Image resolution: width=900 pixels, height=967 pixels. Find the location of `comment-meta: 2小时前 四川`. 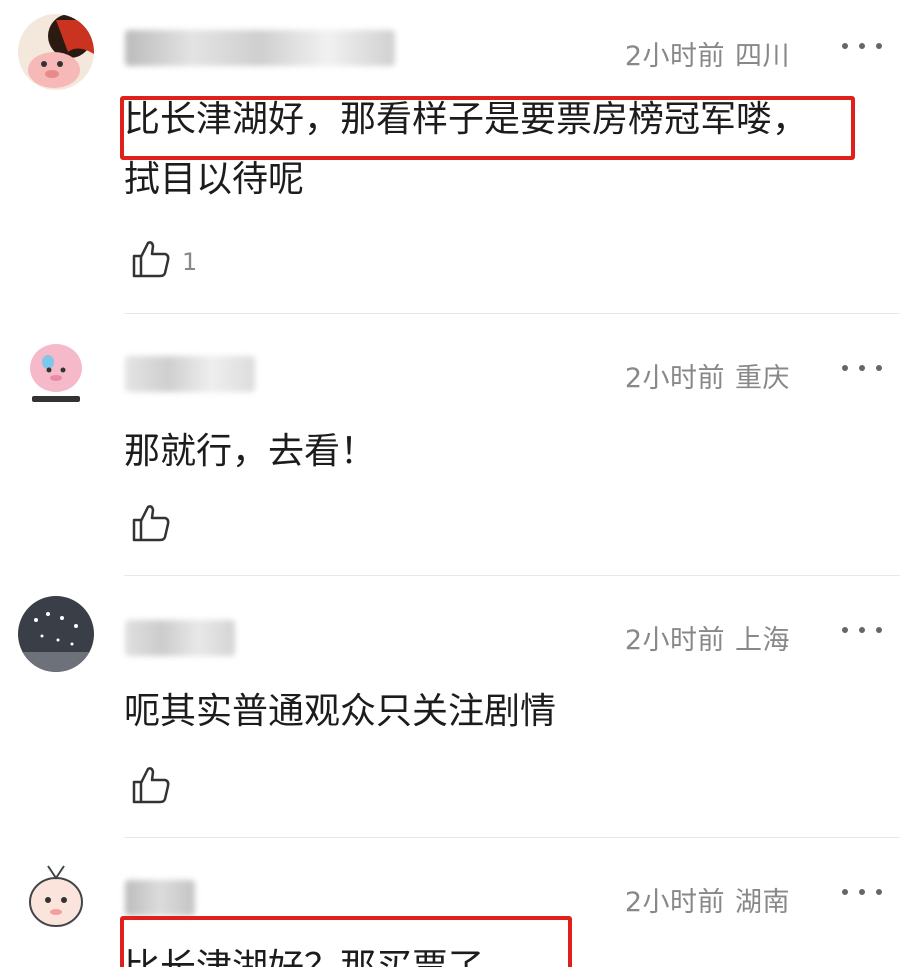

comment-meta: 2小时前 四川 is located at coordinates (707, 53).